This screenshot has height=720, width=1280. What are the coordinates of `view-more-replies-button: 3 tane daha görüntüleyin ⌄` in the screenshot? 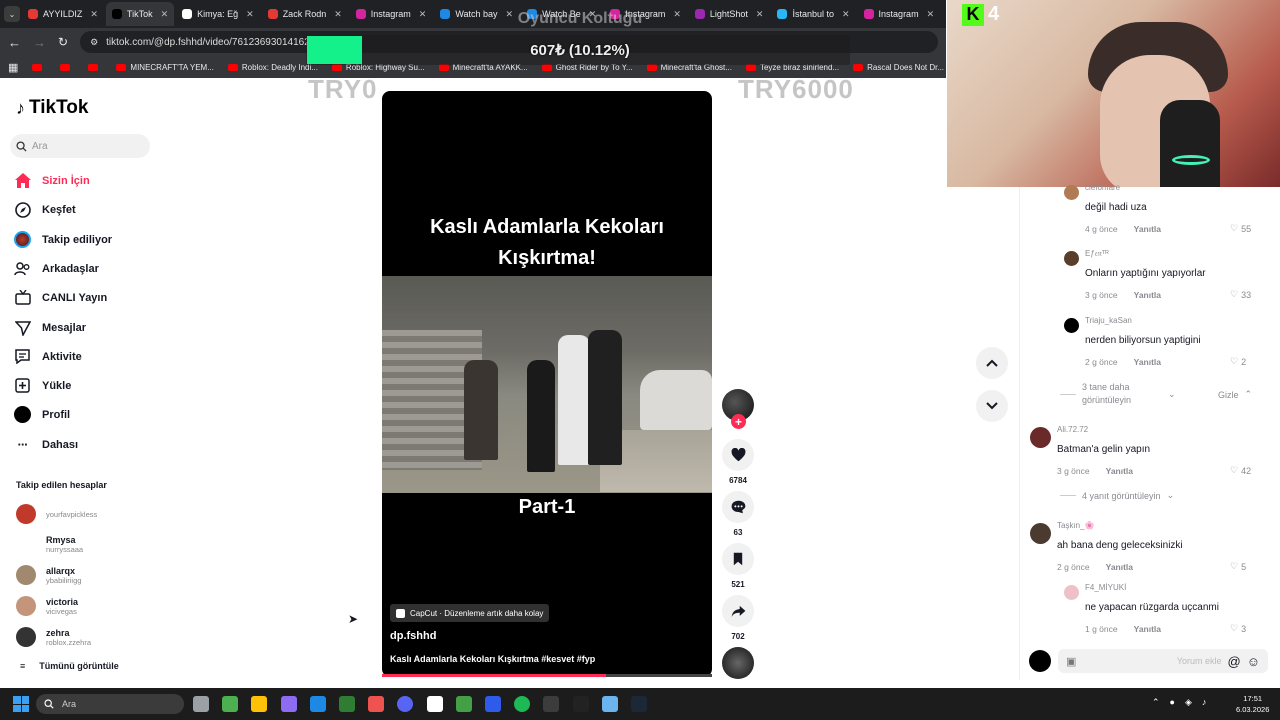 It's located at (1130, 394).